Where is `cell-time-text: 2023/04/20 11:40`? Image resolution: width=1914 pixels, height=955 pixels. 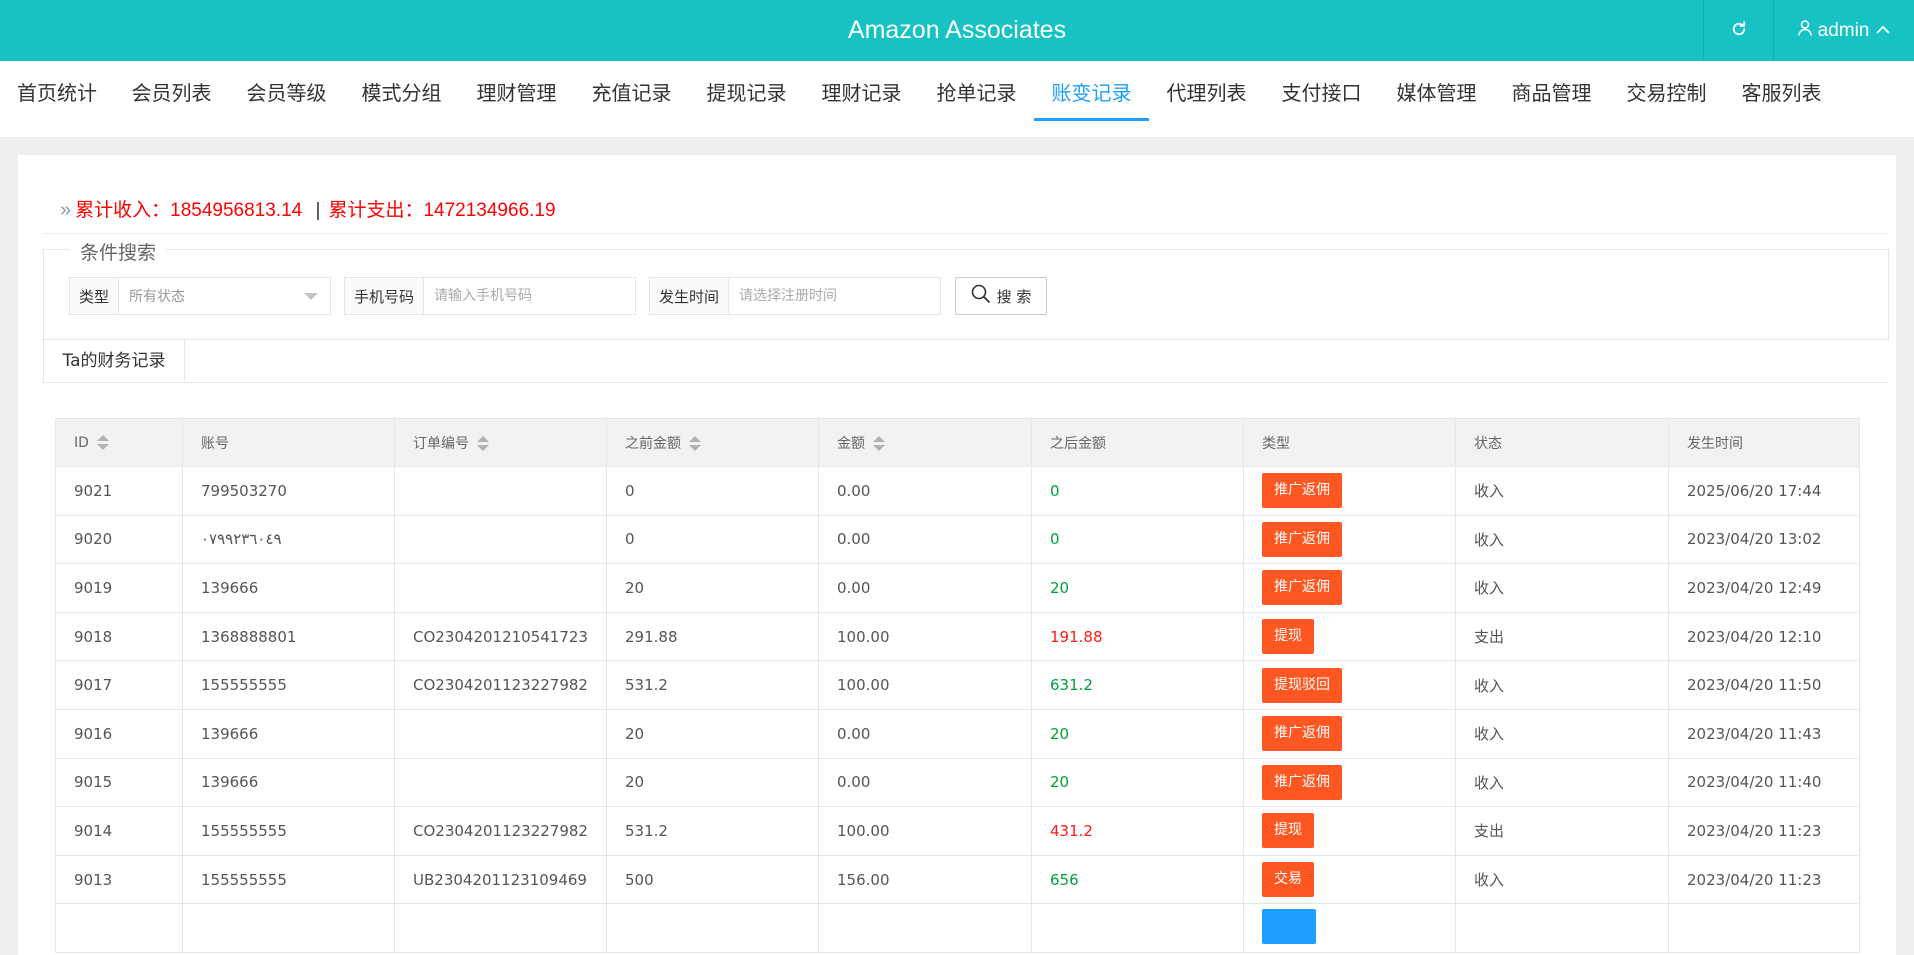 cell-time-text: 2023/04/20 11:40 is located at coordinates (1754, 782).